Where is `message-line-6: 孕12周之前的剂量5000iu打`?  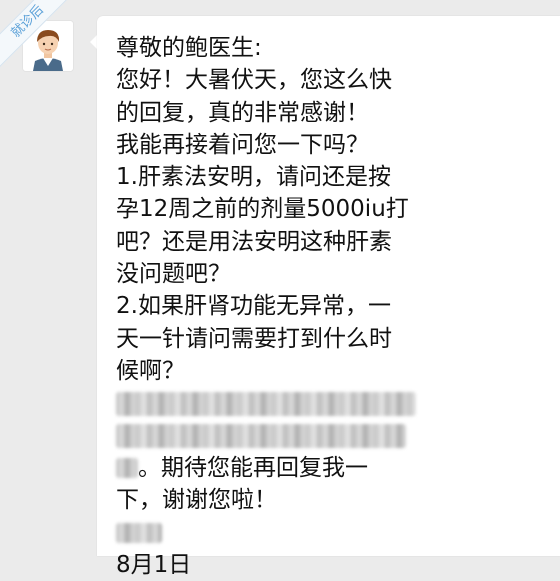 message-line-6: 孕12周之前的剂量5000iu打 is located at coordinates (262, 209).